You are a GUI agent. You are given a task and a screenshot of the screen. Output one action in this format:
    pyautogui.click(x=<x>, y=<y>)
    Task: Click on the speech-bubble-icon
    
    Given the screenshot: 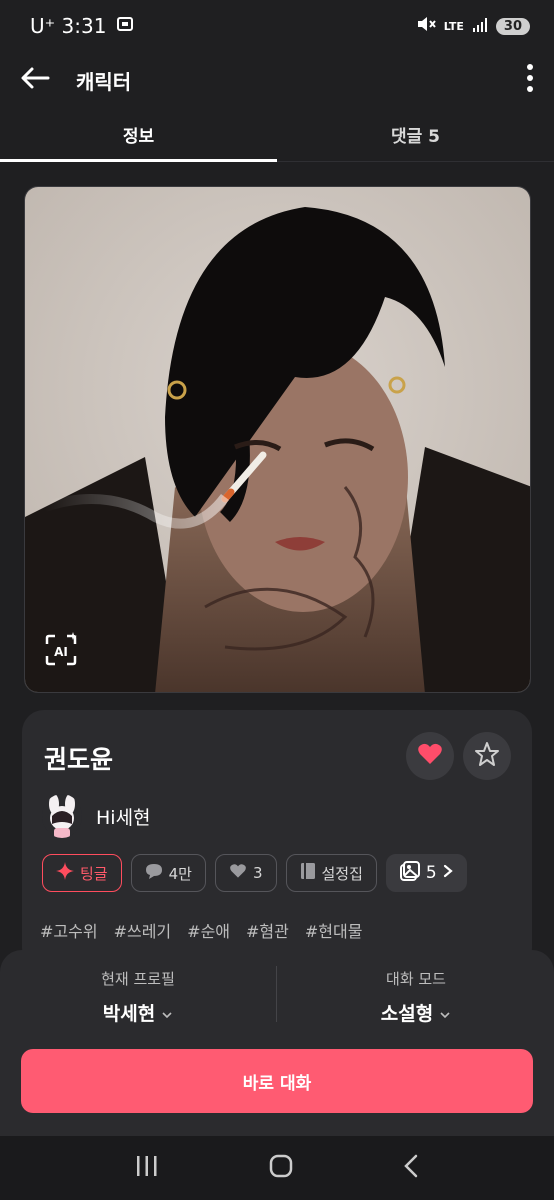 What is the action you would take?
    pyautogui.click(x=154, y=873)
    